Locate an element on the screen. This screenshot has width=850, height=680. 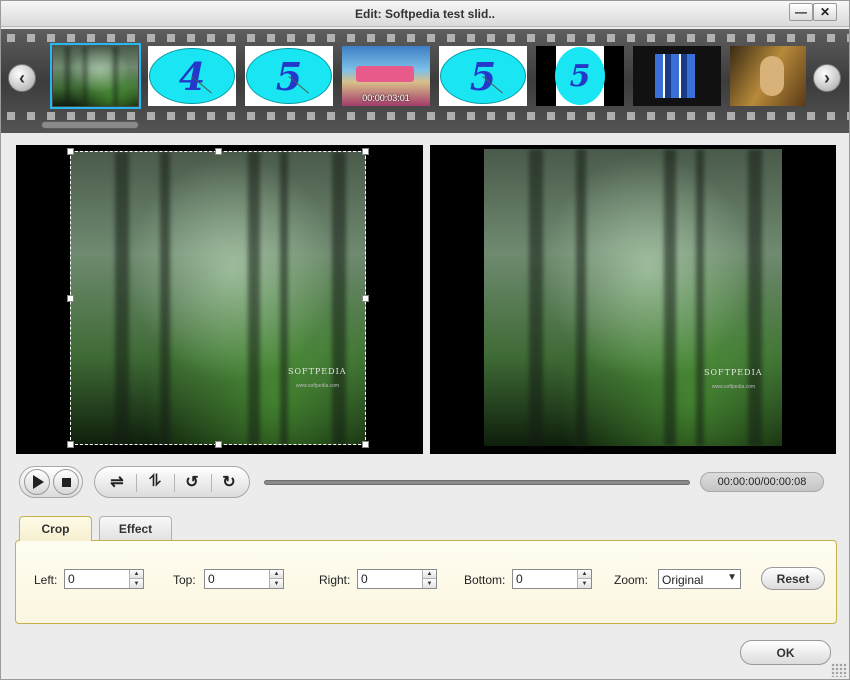
zoom-label: Zoom: is located at coordinates (631, 580).